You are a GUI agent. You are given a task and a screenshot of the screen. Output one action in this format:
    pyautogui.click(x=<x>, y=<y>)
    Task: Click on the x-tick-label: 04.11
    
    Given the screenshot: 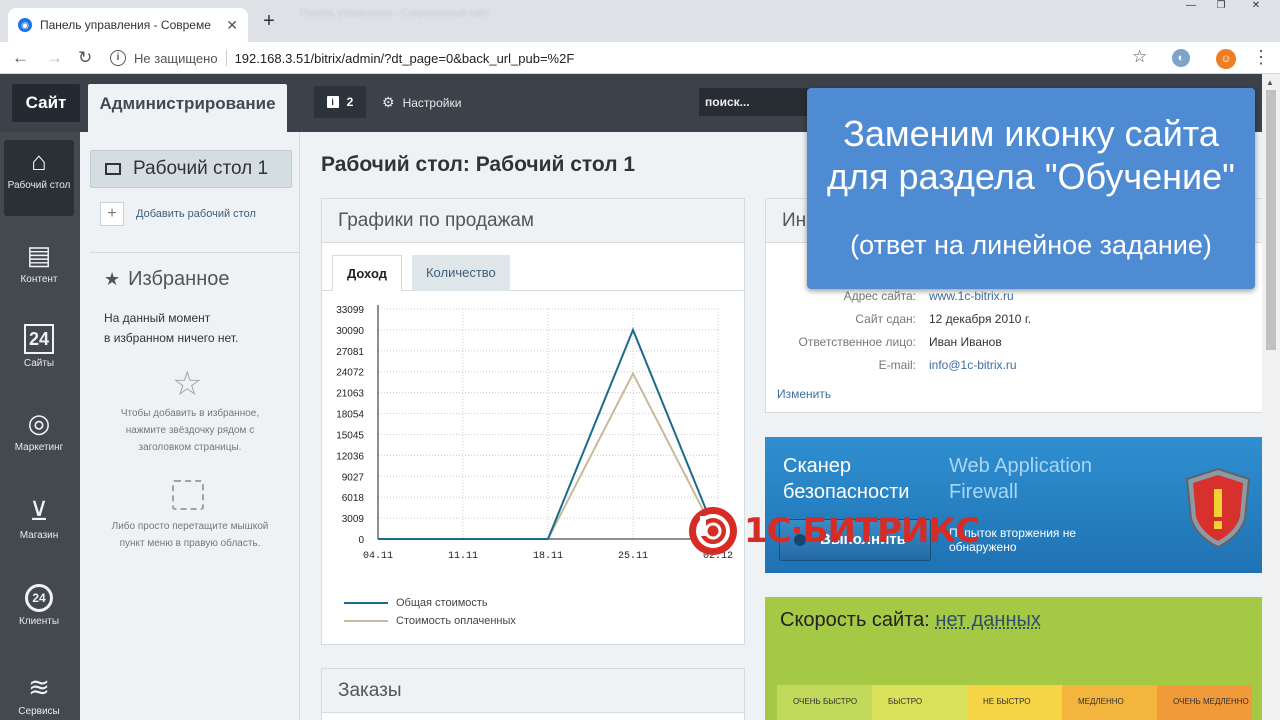 What is the action you would take?
    pyautogui.click(x=378, y=556)
    